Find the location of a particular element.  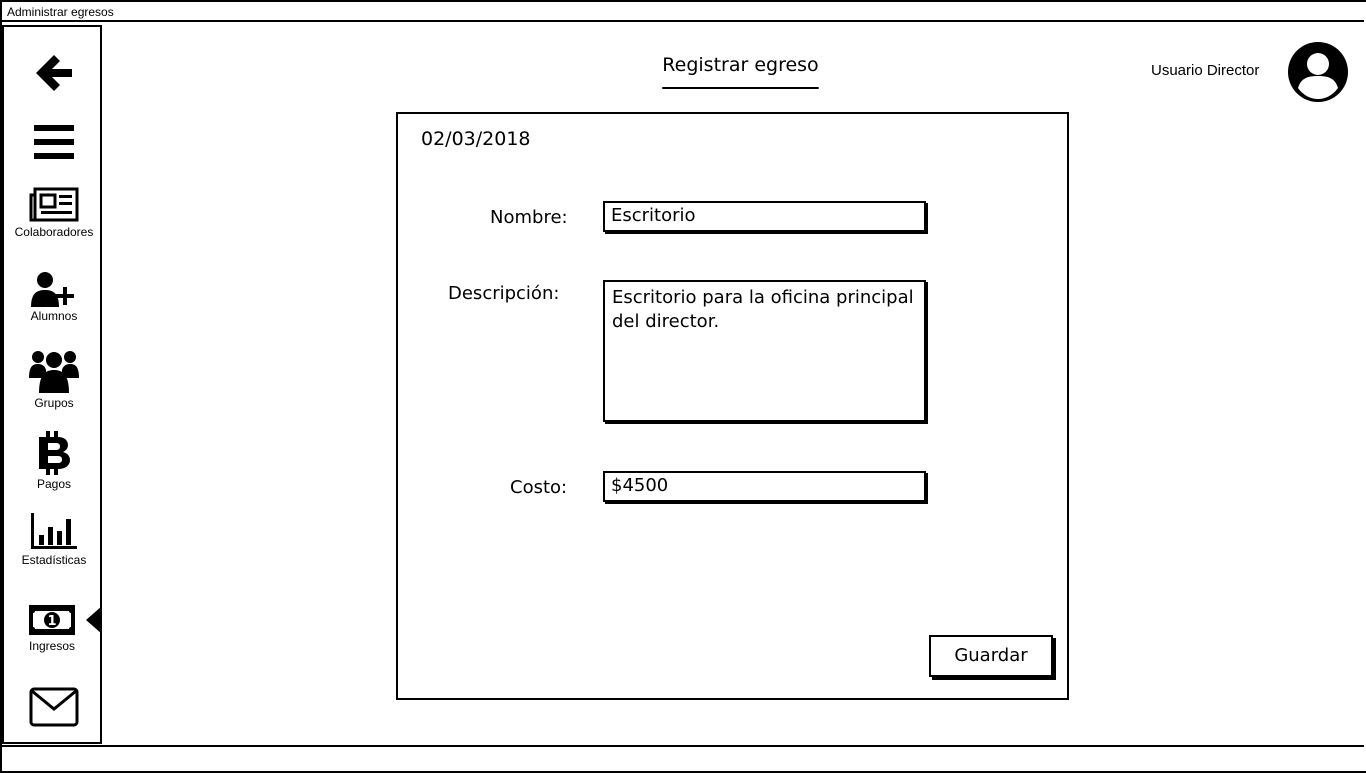

users-icon is located at coordinates (54, 372).